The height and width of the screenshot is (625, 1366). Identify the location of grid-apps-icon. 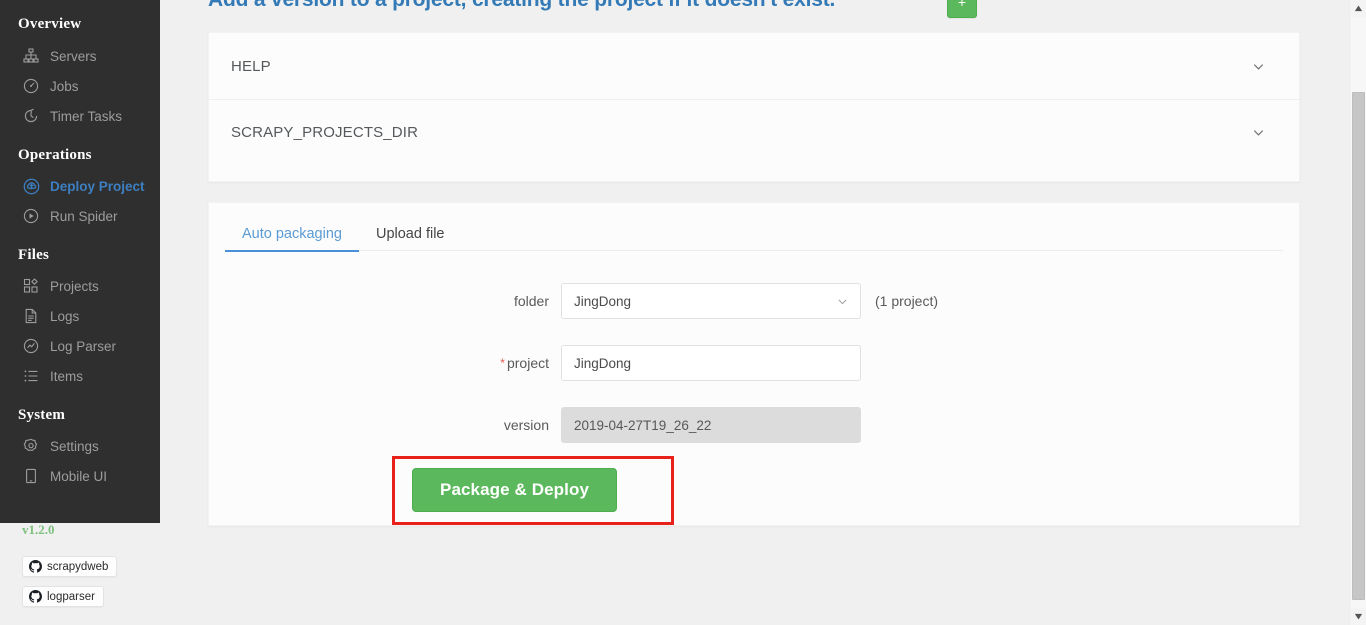
(31, 286).